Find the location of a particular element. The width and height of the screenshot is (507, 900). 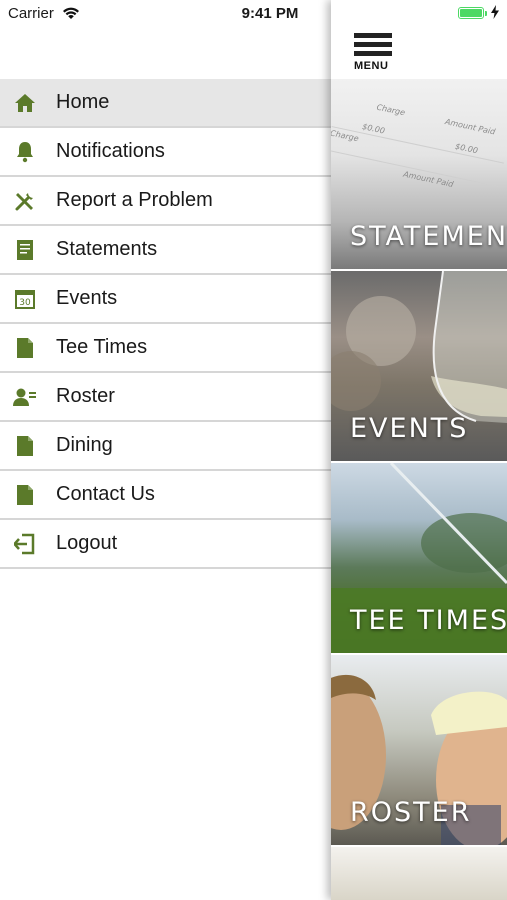

menu-item-label: Roster is located at coordinates (85, 396).